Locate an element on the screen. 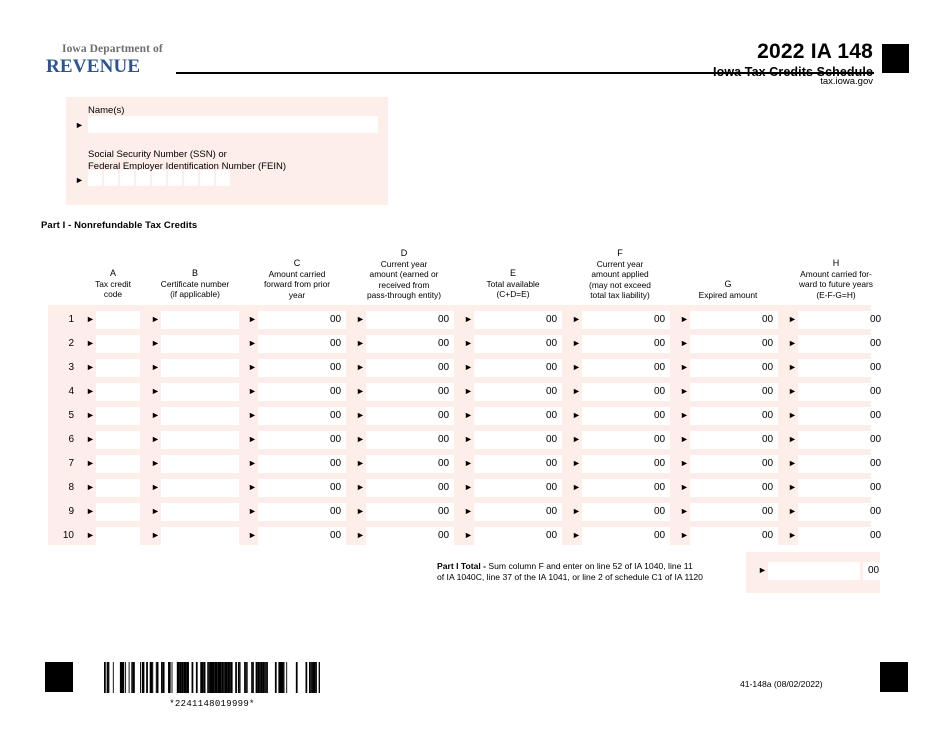 Image resolution: width=950 pixels, height=735 pixels. cell-a-row-5: ► is located at coordinates (114, 416).